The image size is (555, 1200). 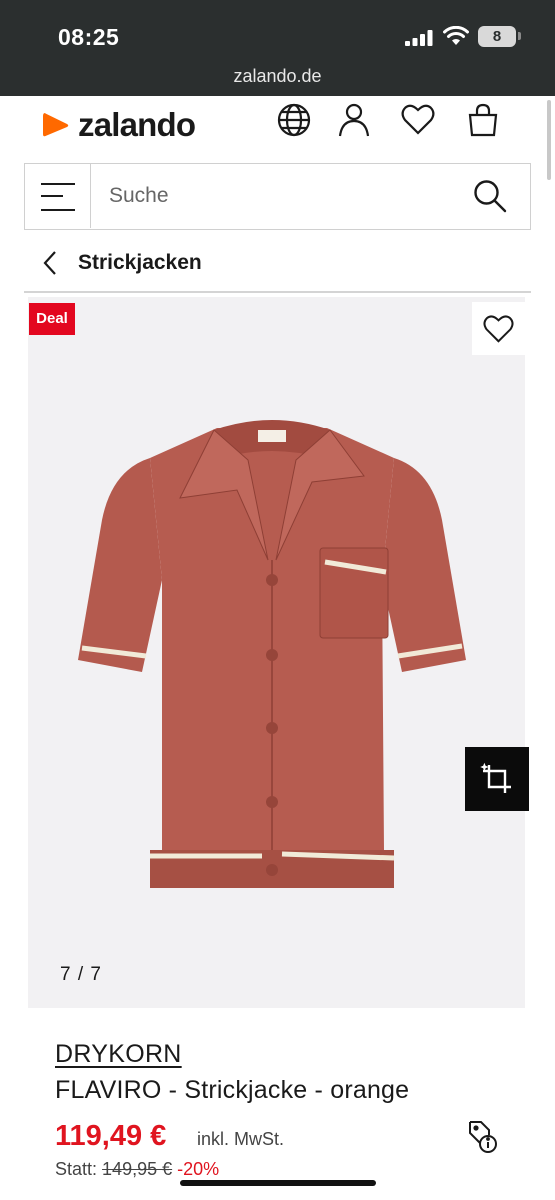 What do you see at coordinates (137, 124) in the screenshot?
I see `logo-text: zalando` at bounding box center [137, 124].